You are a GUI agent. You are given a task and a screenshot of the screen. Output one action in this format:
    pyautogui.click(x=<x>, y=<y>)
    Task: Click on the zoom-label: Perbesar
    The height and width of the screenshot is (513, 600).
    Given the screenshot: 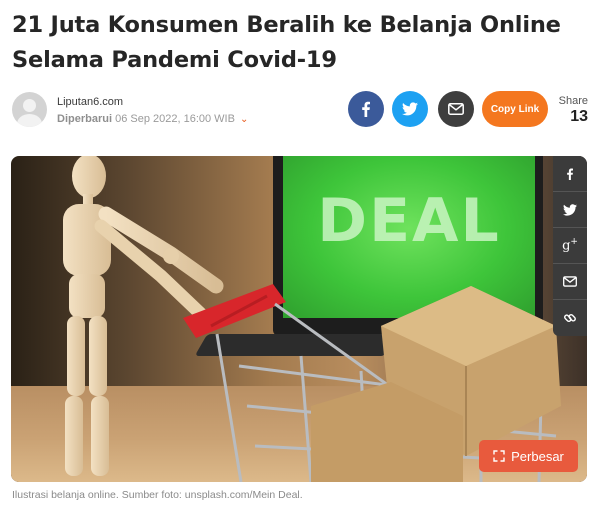 What is the action you would take?
    pyautogui.click(x=537, y=456)
    